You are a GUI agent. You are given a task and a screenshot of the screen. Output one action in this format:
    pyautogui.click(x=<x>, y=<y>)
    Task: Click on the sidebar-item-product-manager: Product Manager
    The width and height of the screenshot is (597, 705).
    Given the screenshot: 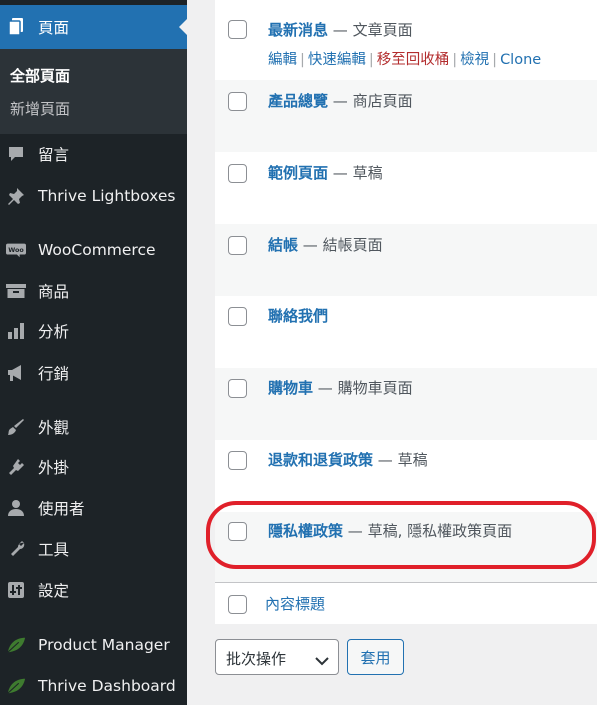 What is the action you would take?
    pyautogui.click(x=93, y=645)
    